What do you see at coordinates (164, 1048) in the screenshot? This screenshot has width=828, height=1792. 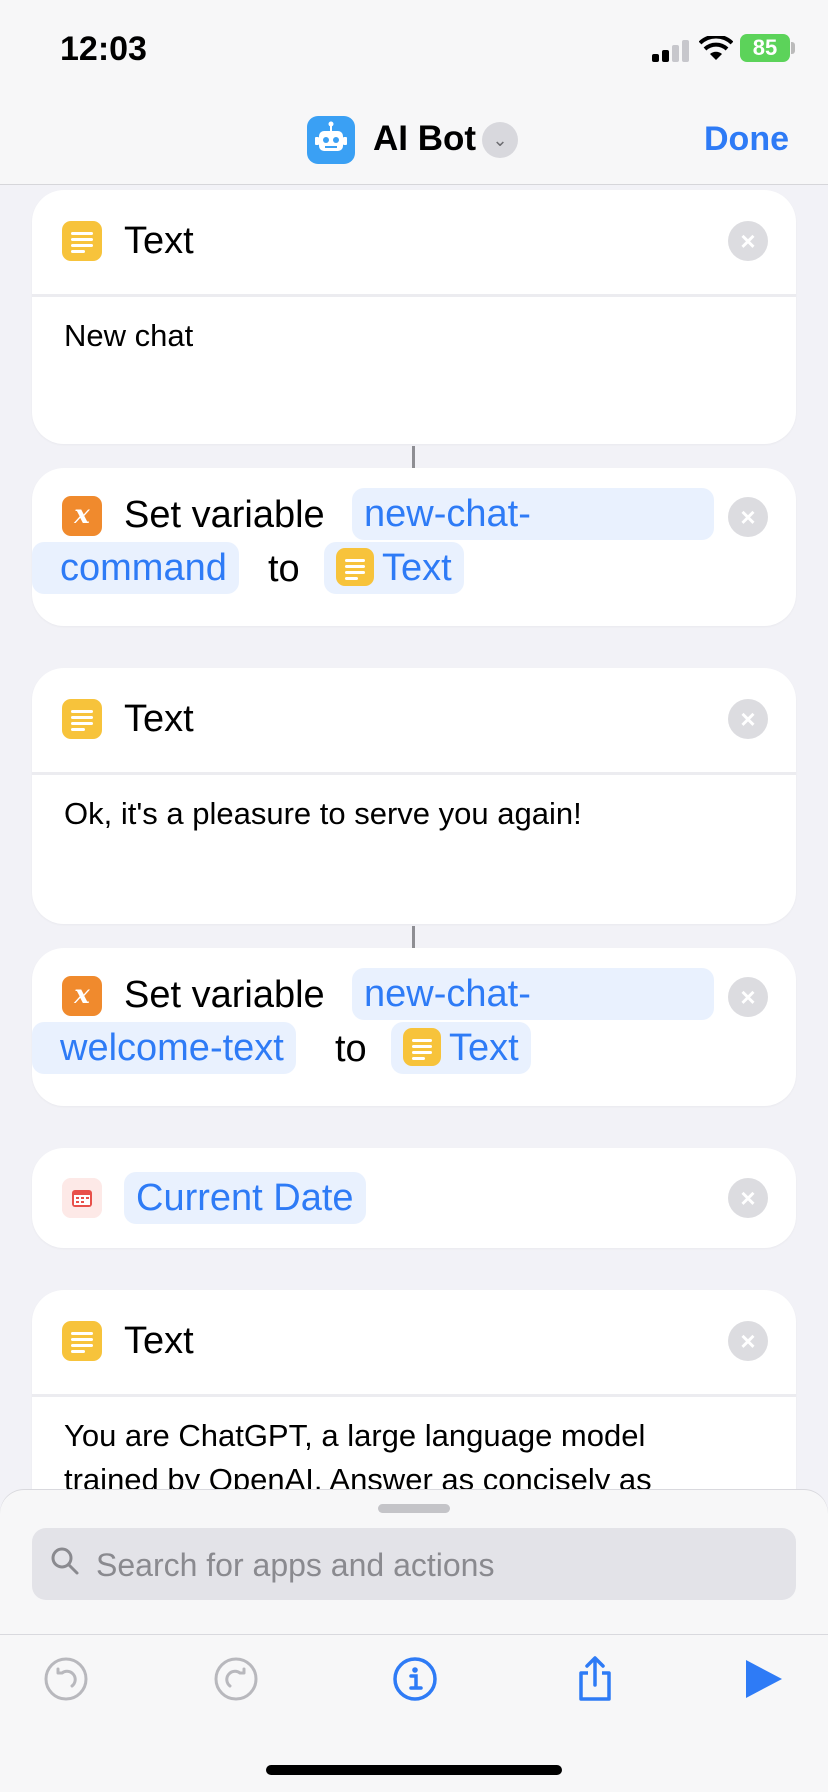 I see `variable-name-token-cont: welcome-text` at bounding box center [164, 1048].